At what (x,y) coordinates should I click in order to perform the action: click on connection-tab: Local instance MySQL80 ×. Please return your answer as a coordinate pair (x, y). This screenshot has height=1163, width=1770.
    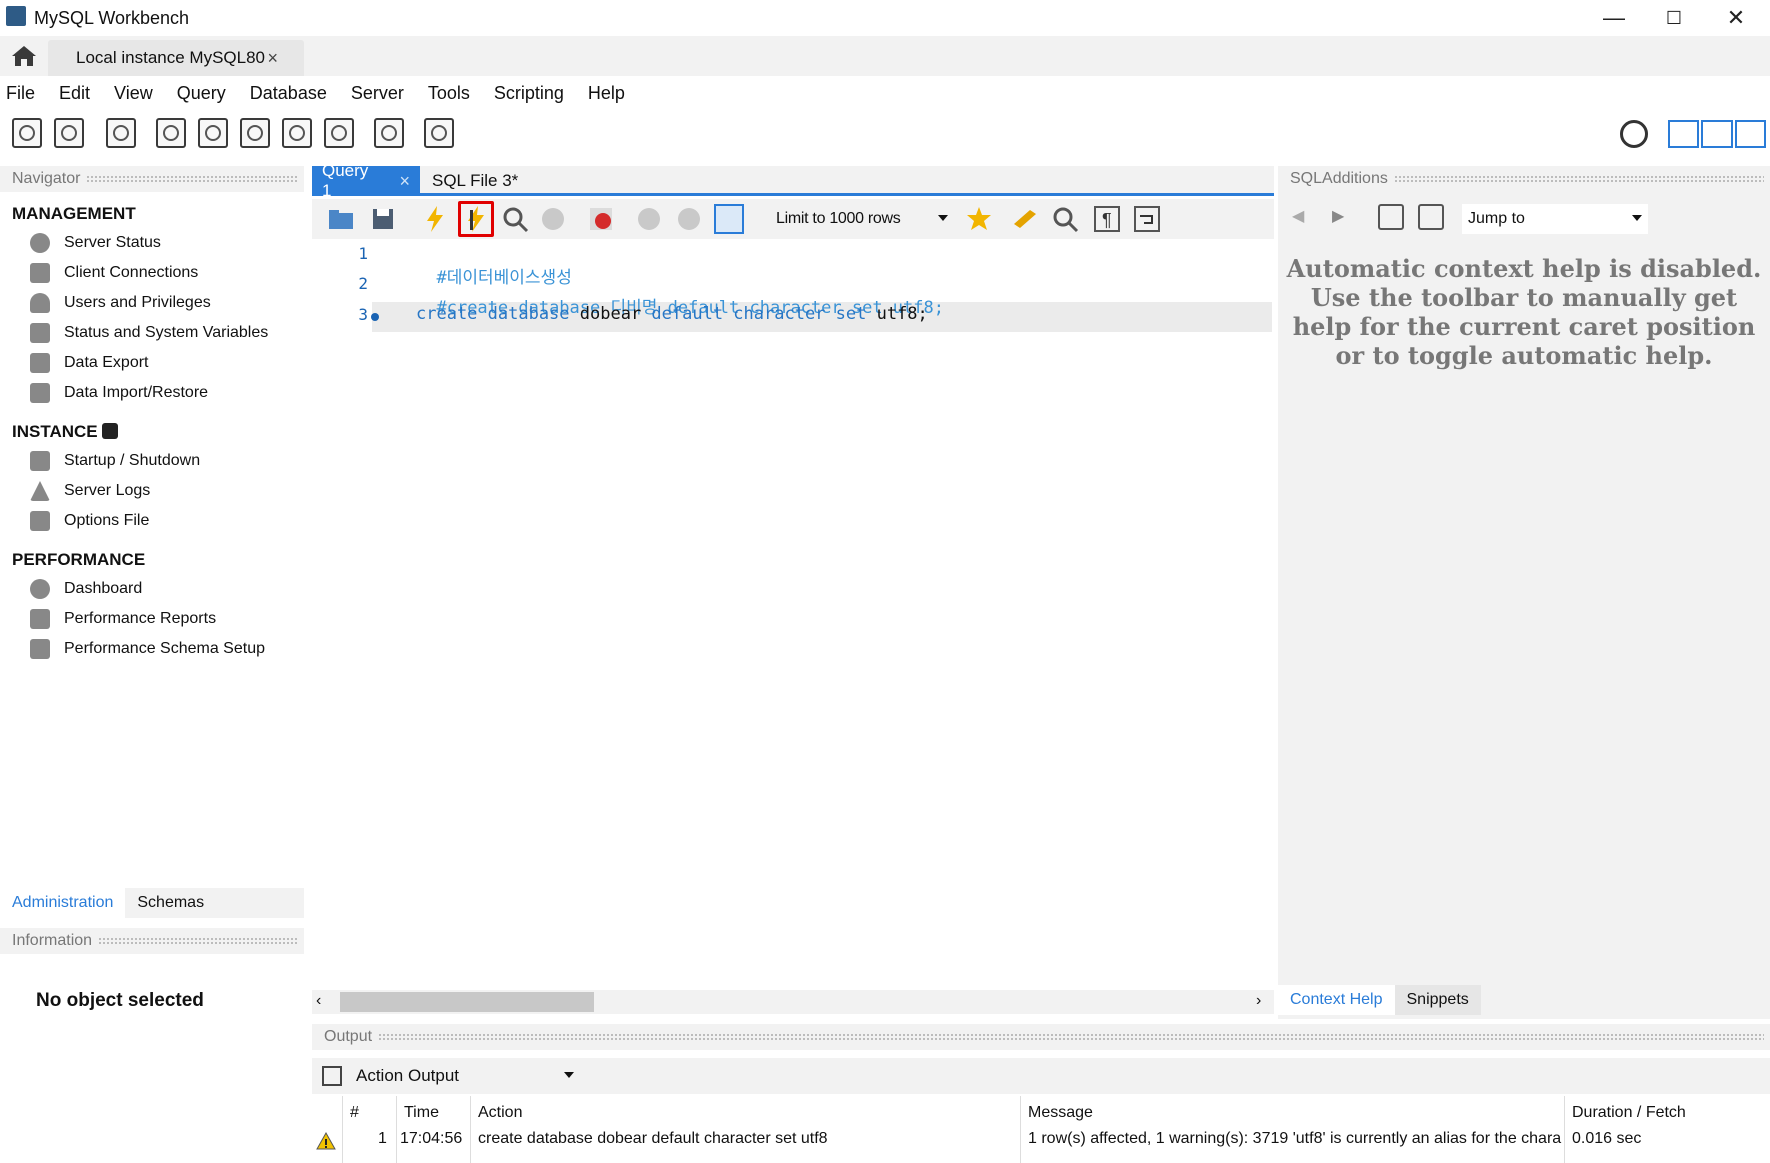
    Looking at the image, I should click on (176, 58).